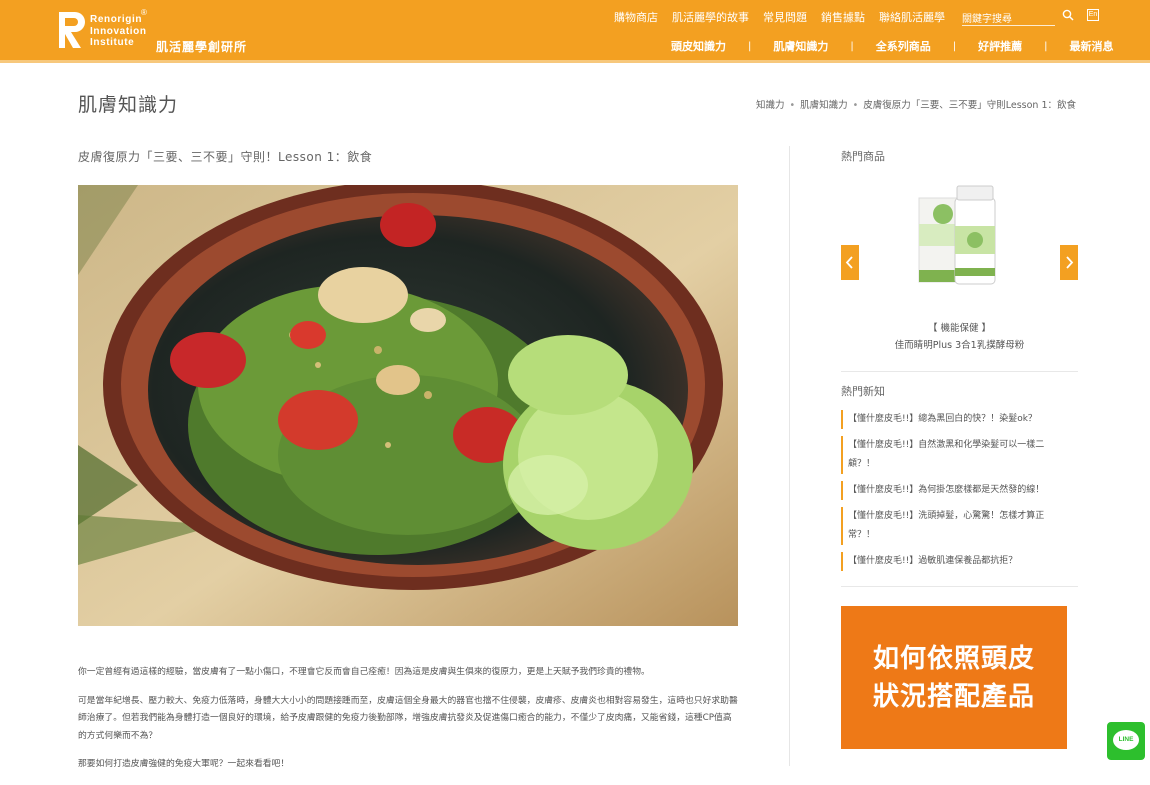 The image size is (1150, 785). Describe the element at coordinates (71, 30) in the screenshot. I see `logo-icon` at that location.